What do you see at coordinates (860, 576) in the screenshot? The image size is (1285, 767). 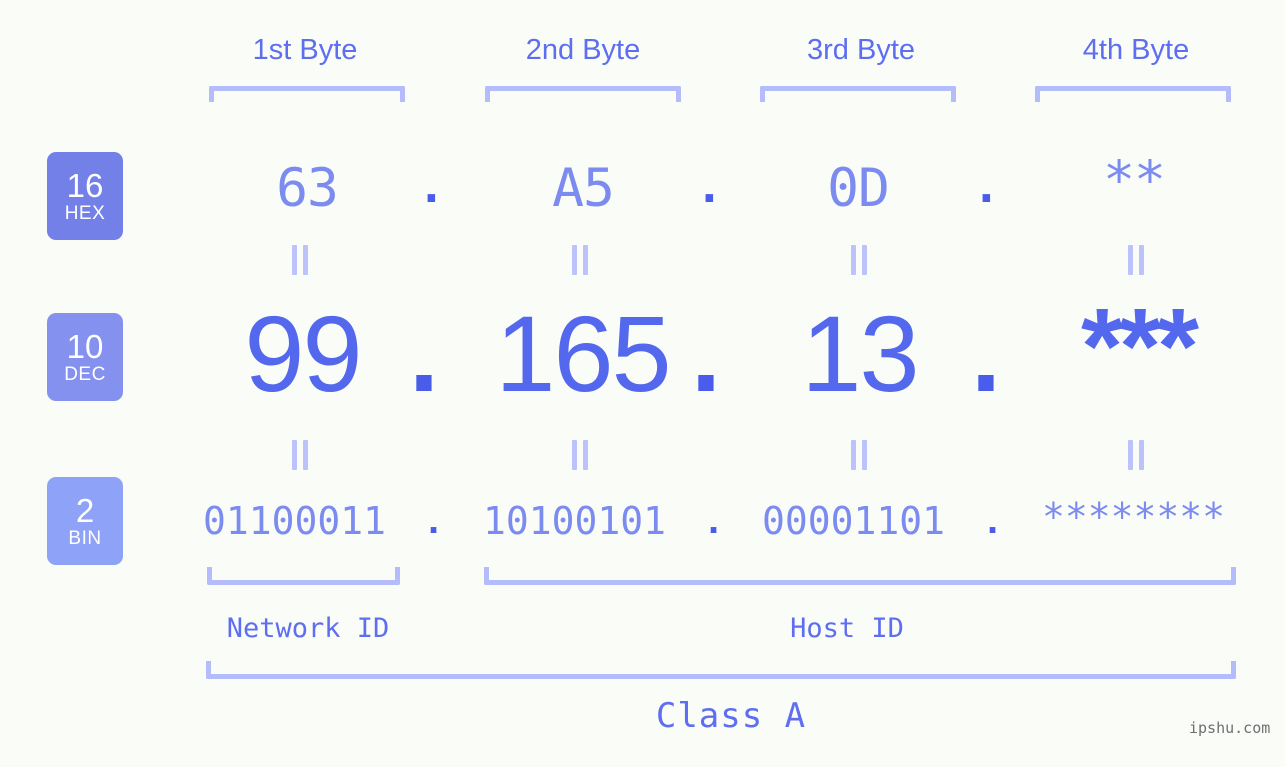 I see `host-id-bracket` at bounding box center [860, 576].